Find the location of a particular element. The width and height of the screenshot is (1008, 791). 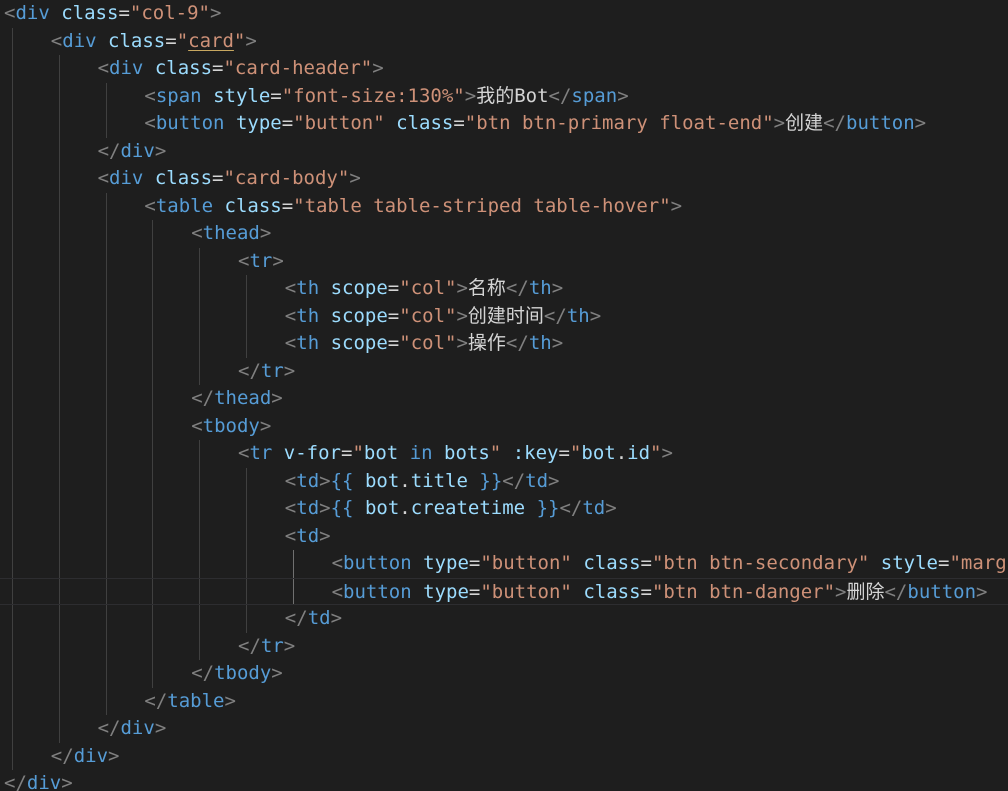

code-token: tbody is located at coordinates (243, 673).